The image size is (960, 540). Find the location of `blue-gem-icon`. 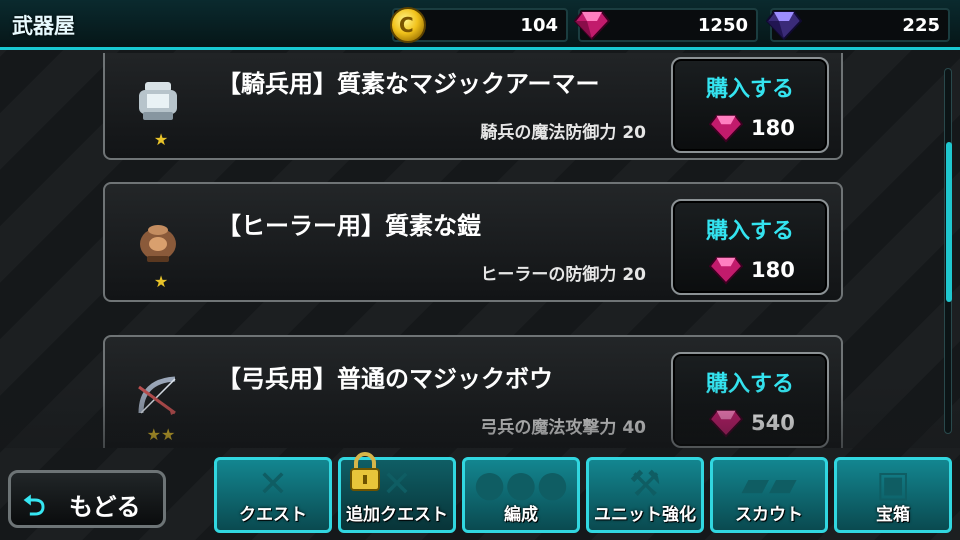

blue-gem-icon is located at coordinates (784, 25).